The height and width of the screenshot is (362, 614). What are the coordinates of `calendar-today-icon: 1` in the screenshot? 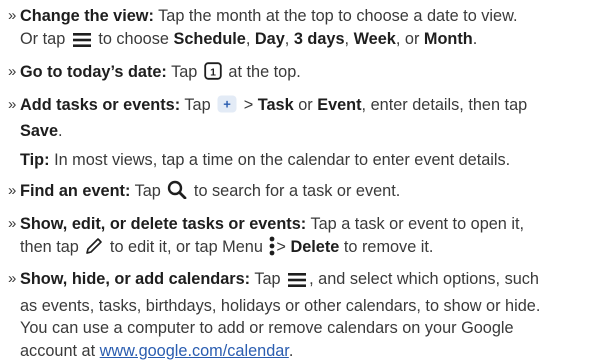 It's located at (213, 74).